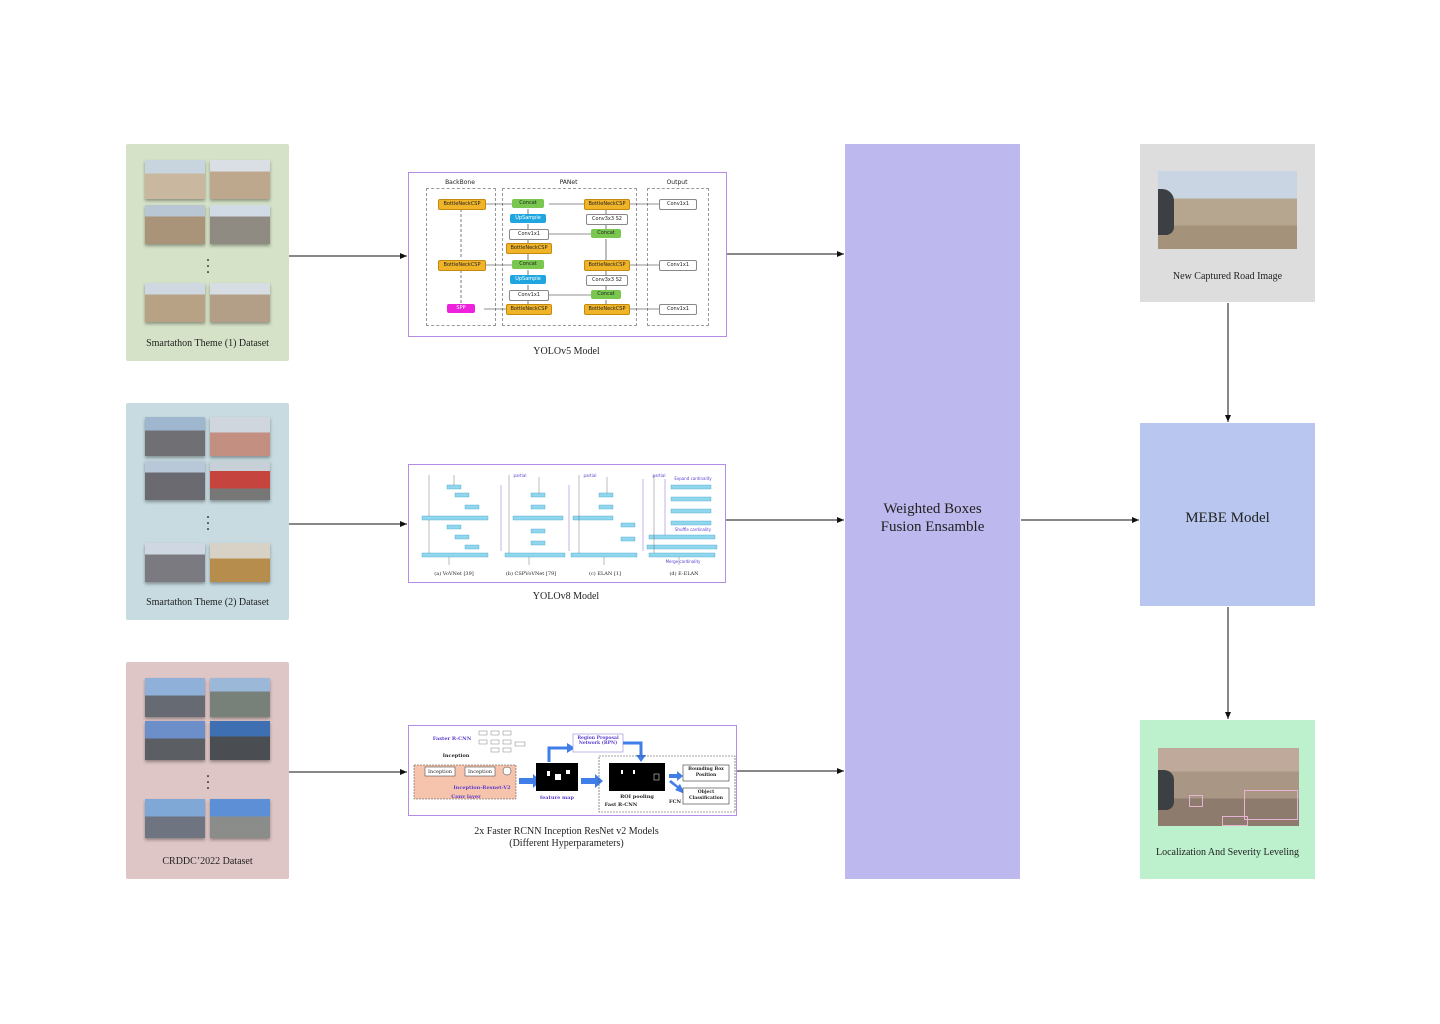  Describe the element at coordinates (598, 741) in the screenshot. I see `rpn-label: Region Proposal Network (RPN)` at that location.